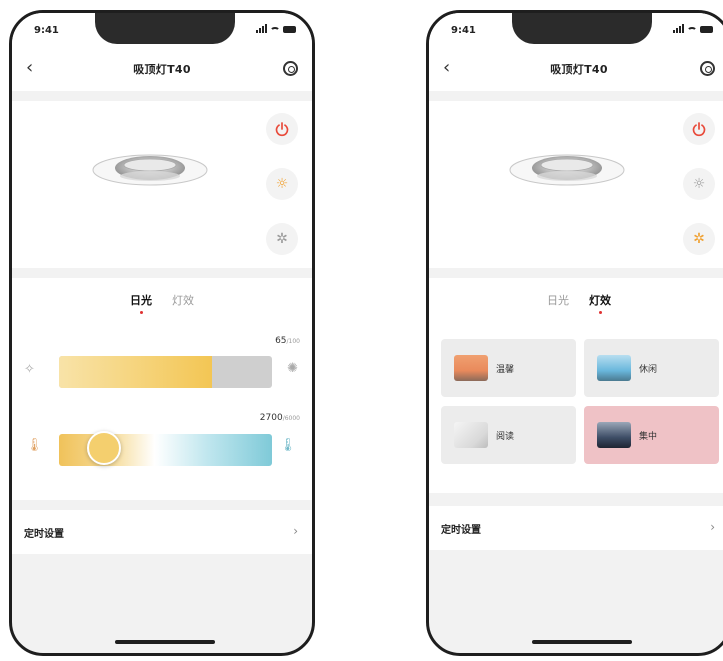 The width and height of the screenshot is (723, 661). Describe the element at coordinates (281, 341) in the screenshot. I see `brightness-value: 65` at that location.